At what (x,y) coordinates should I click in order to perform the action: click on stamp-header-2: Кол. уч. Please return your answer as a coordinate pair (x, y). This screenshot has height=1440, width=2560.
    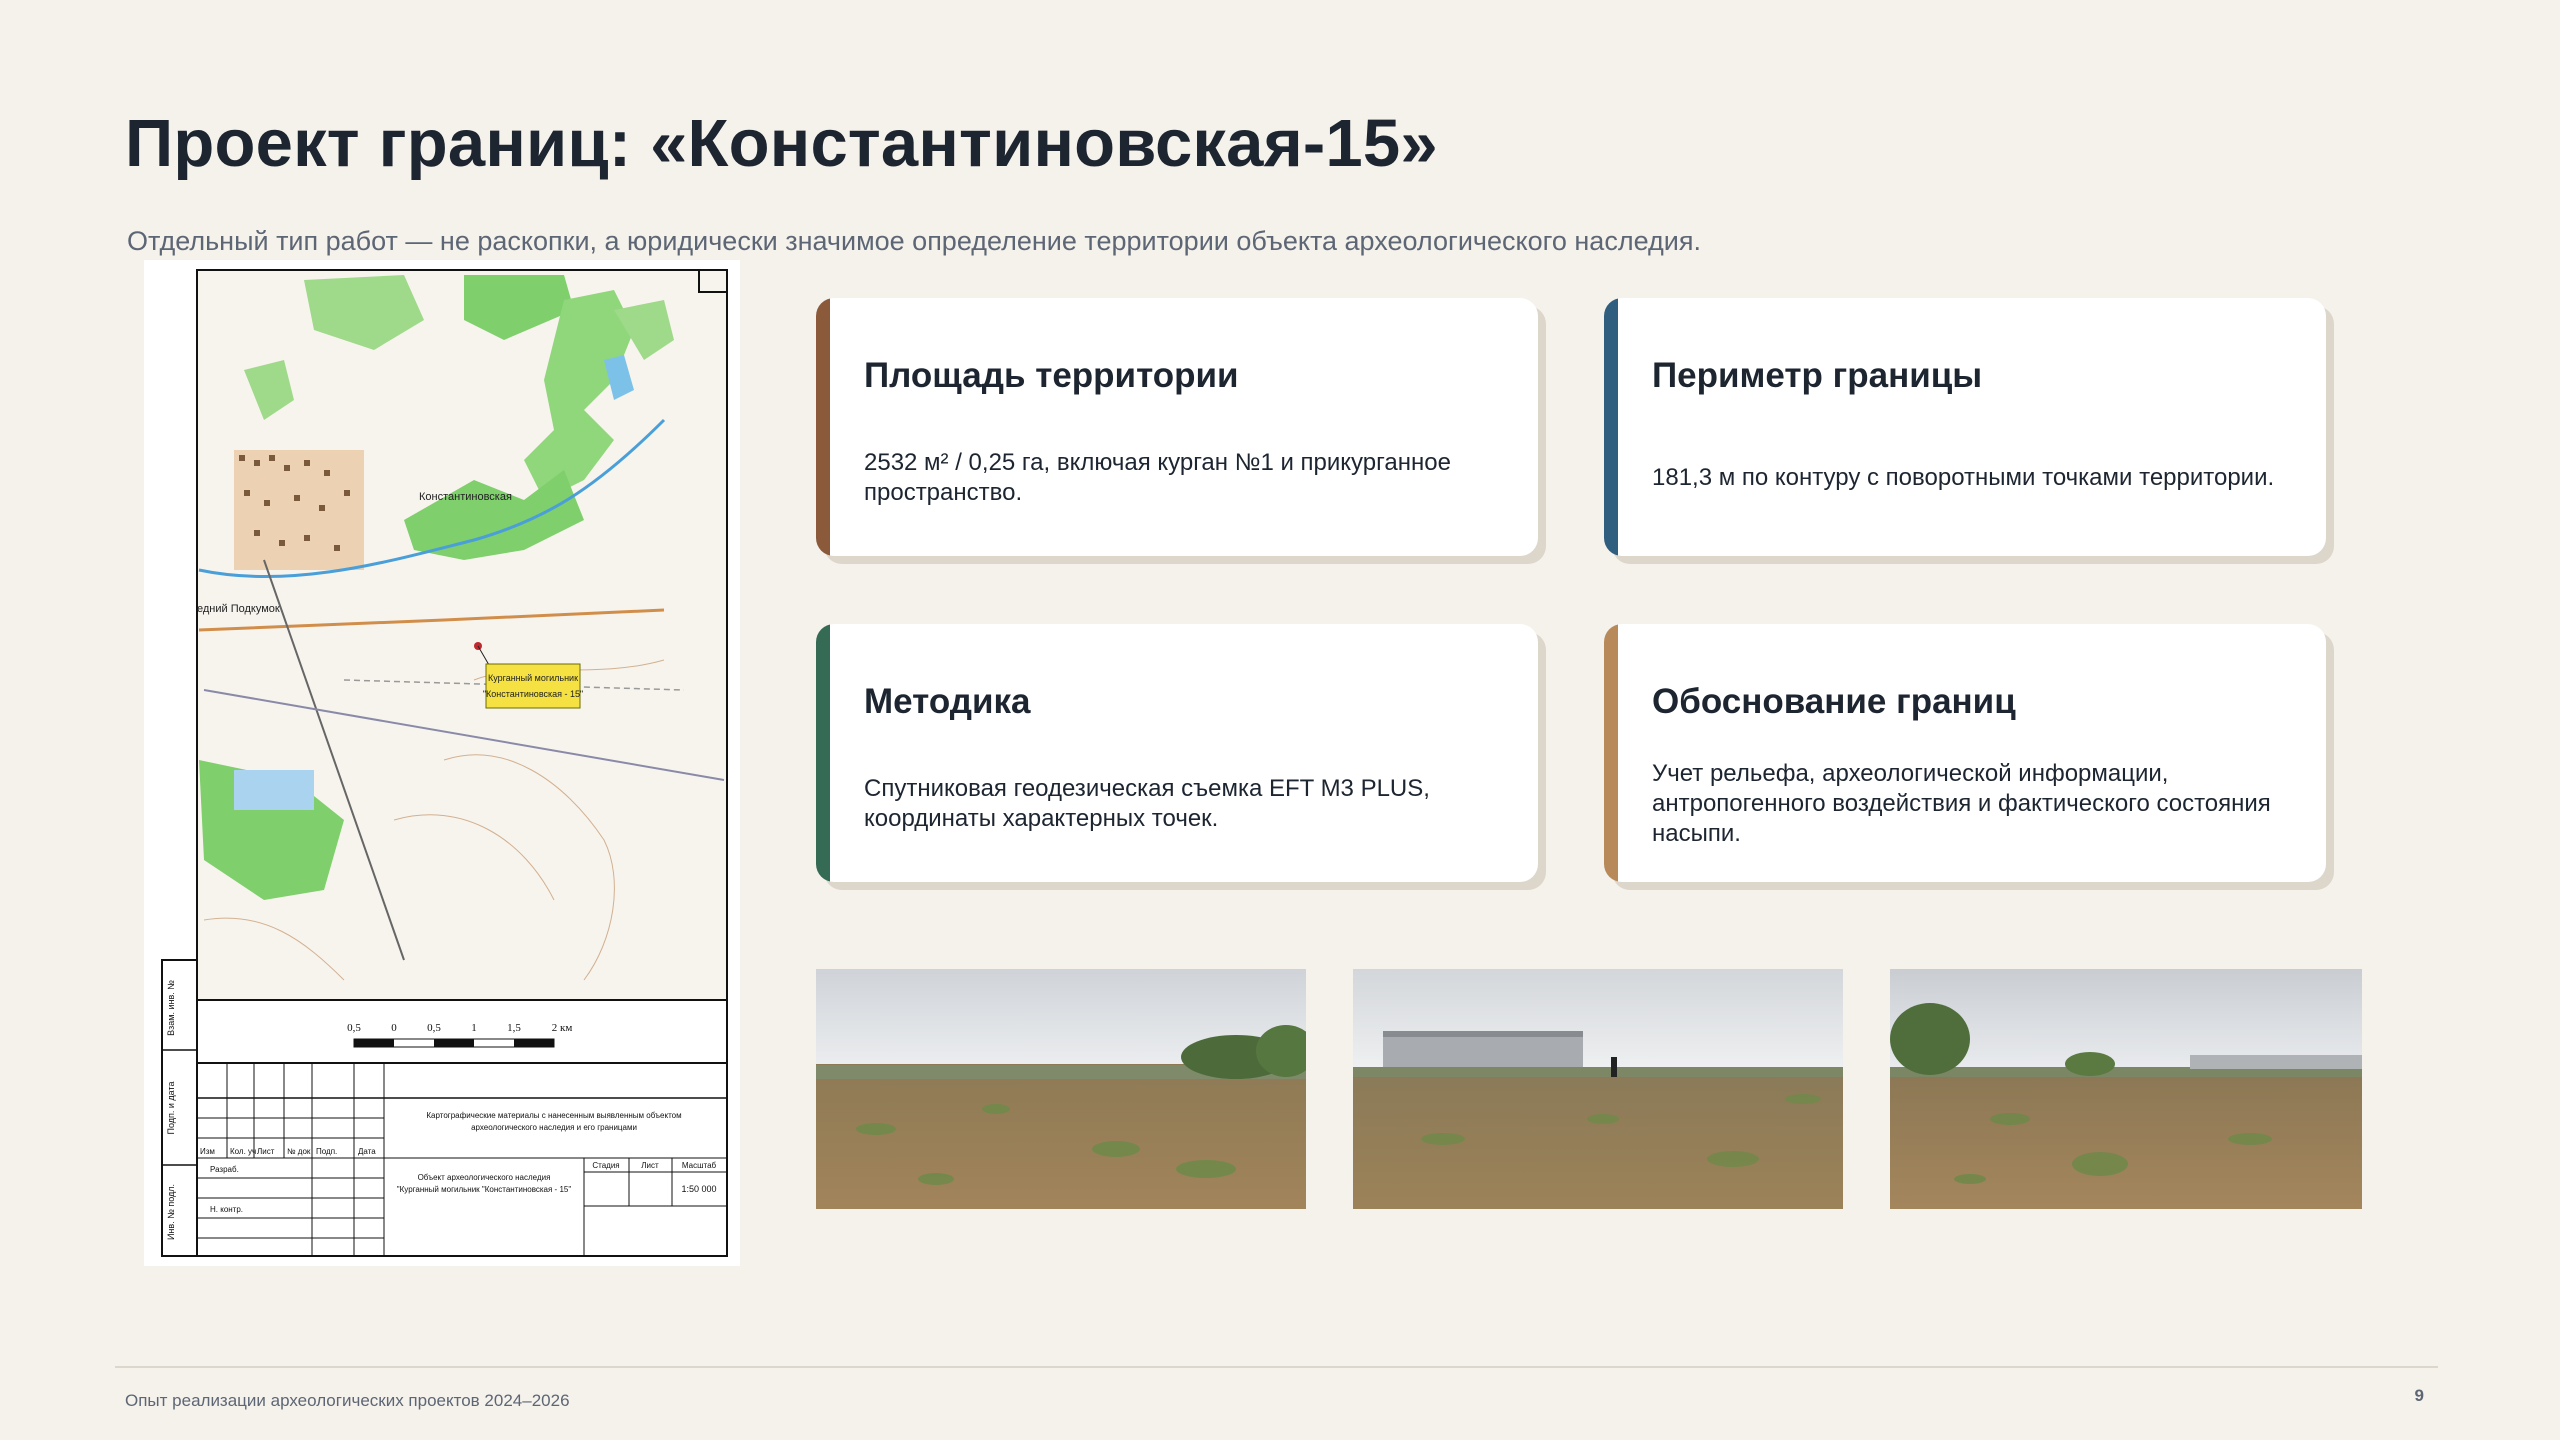
    Looking at the image, I should click on (243, 1151).